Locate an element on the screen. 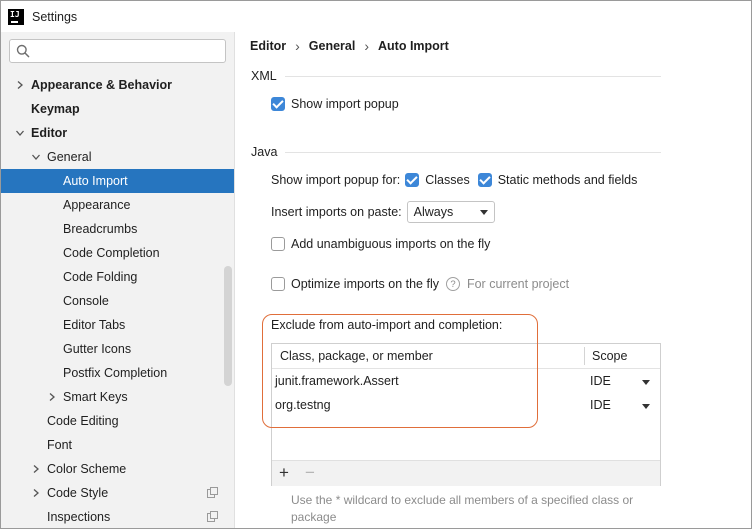  table-cell-name: junit.framework.Assert is located at coordinates (337, 381).